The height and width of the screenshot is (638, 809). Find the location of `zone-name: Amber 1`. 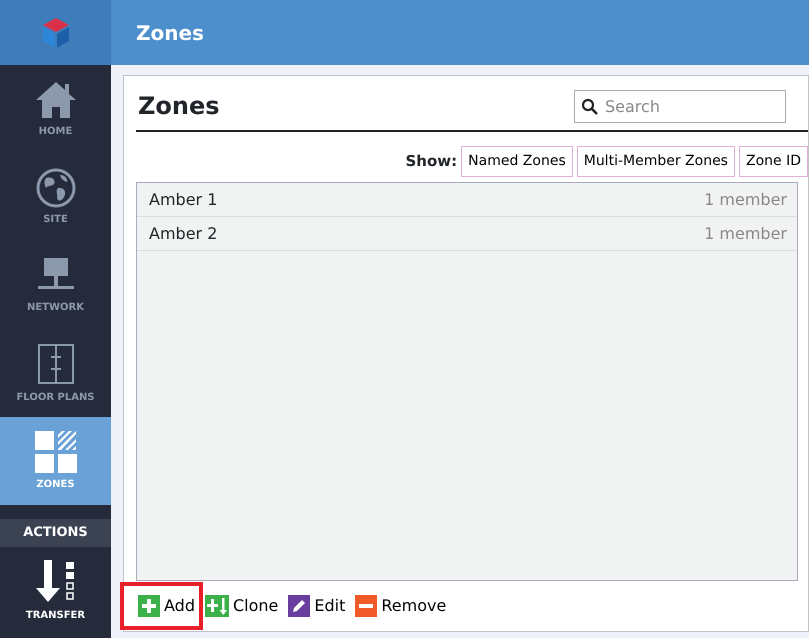

zone-name: Amber 1 is located at coordinates (183, 199).